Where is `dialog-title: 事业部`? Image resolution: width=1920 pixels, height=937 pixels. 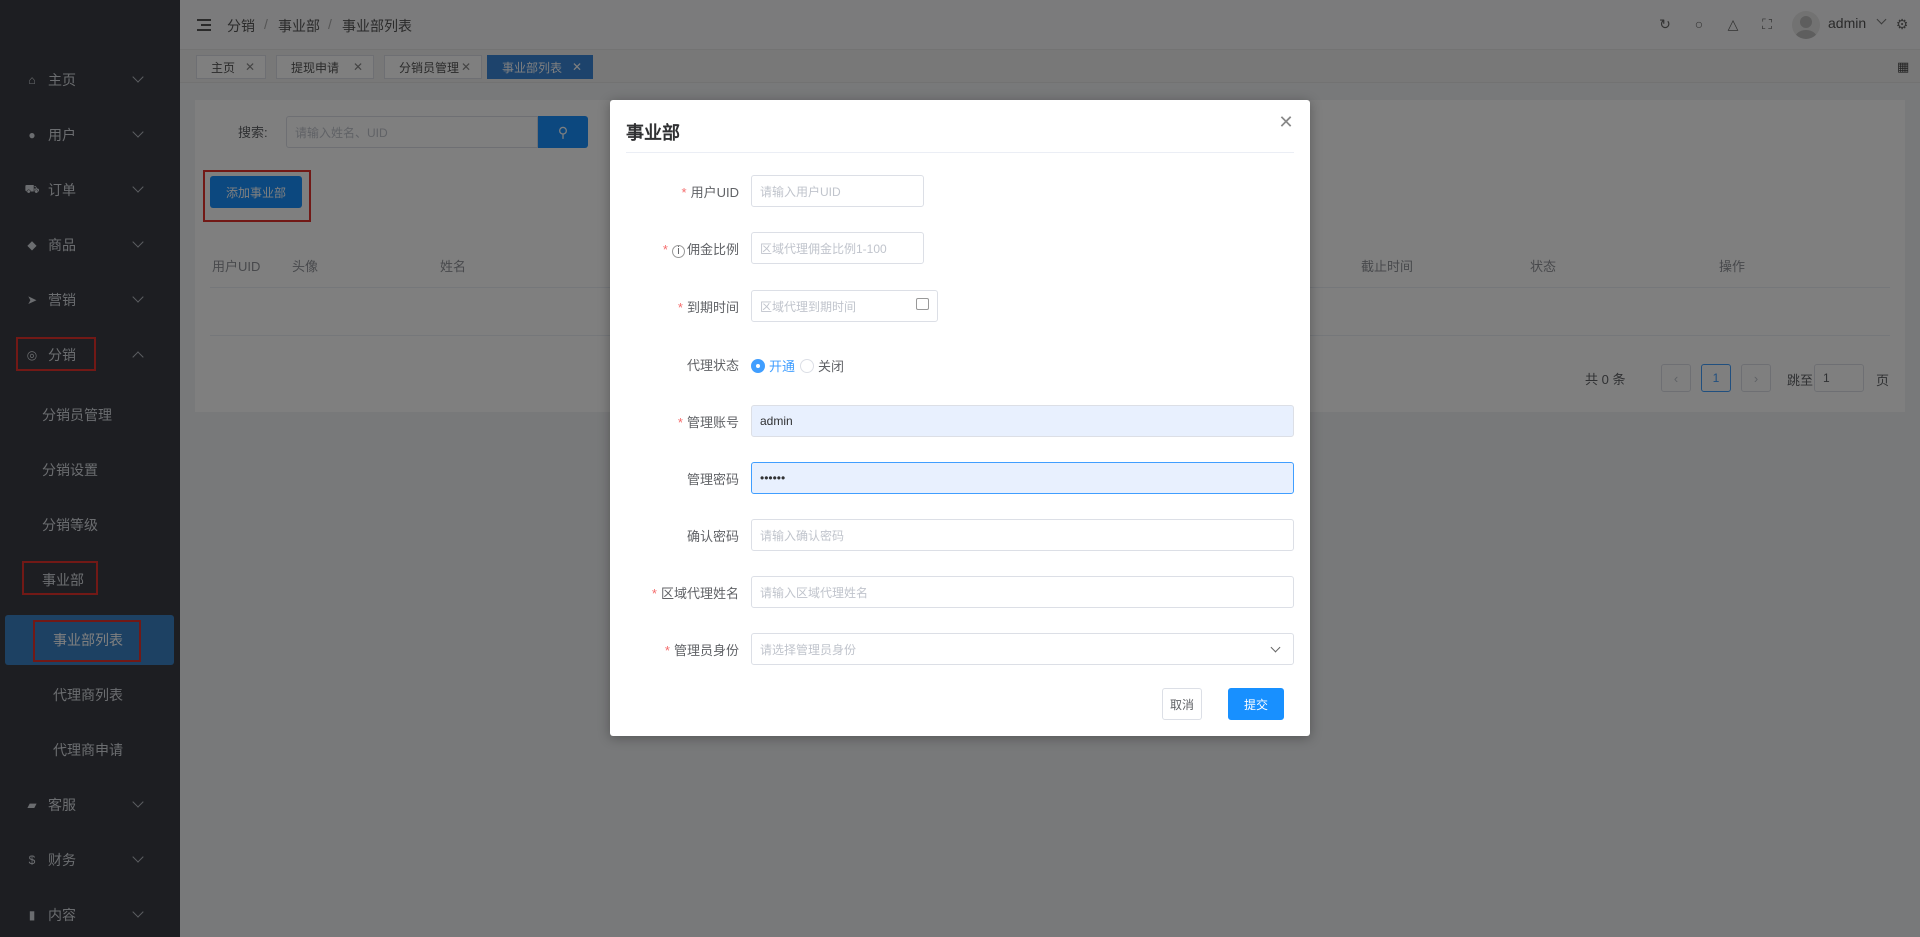
dialog-title: 事业部 is located at coordinates (653, 133).